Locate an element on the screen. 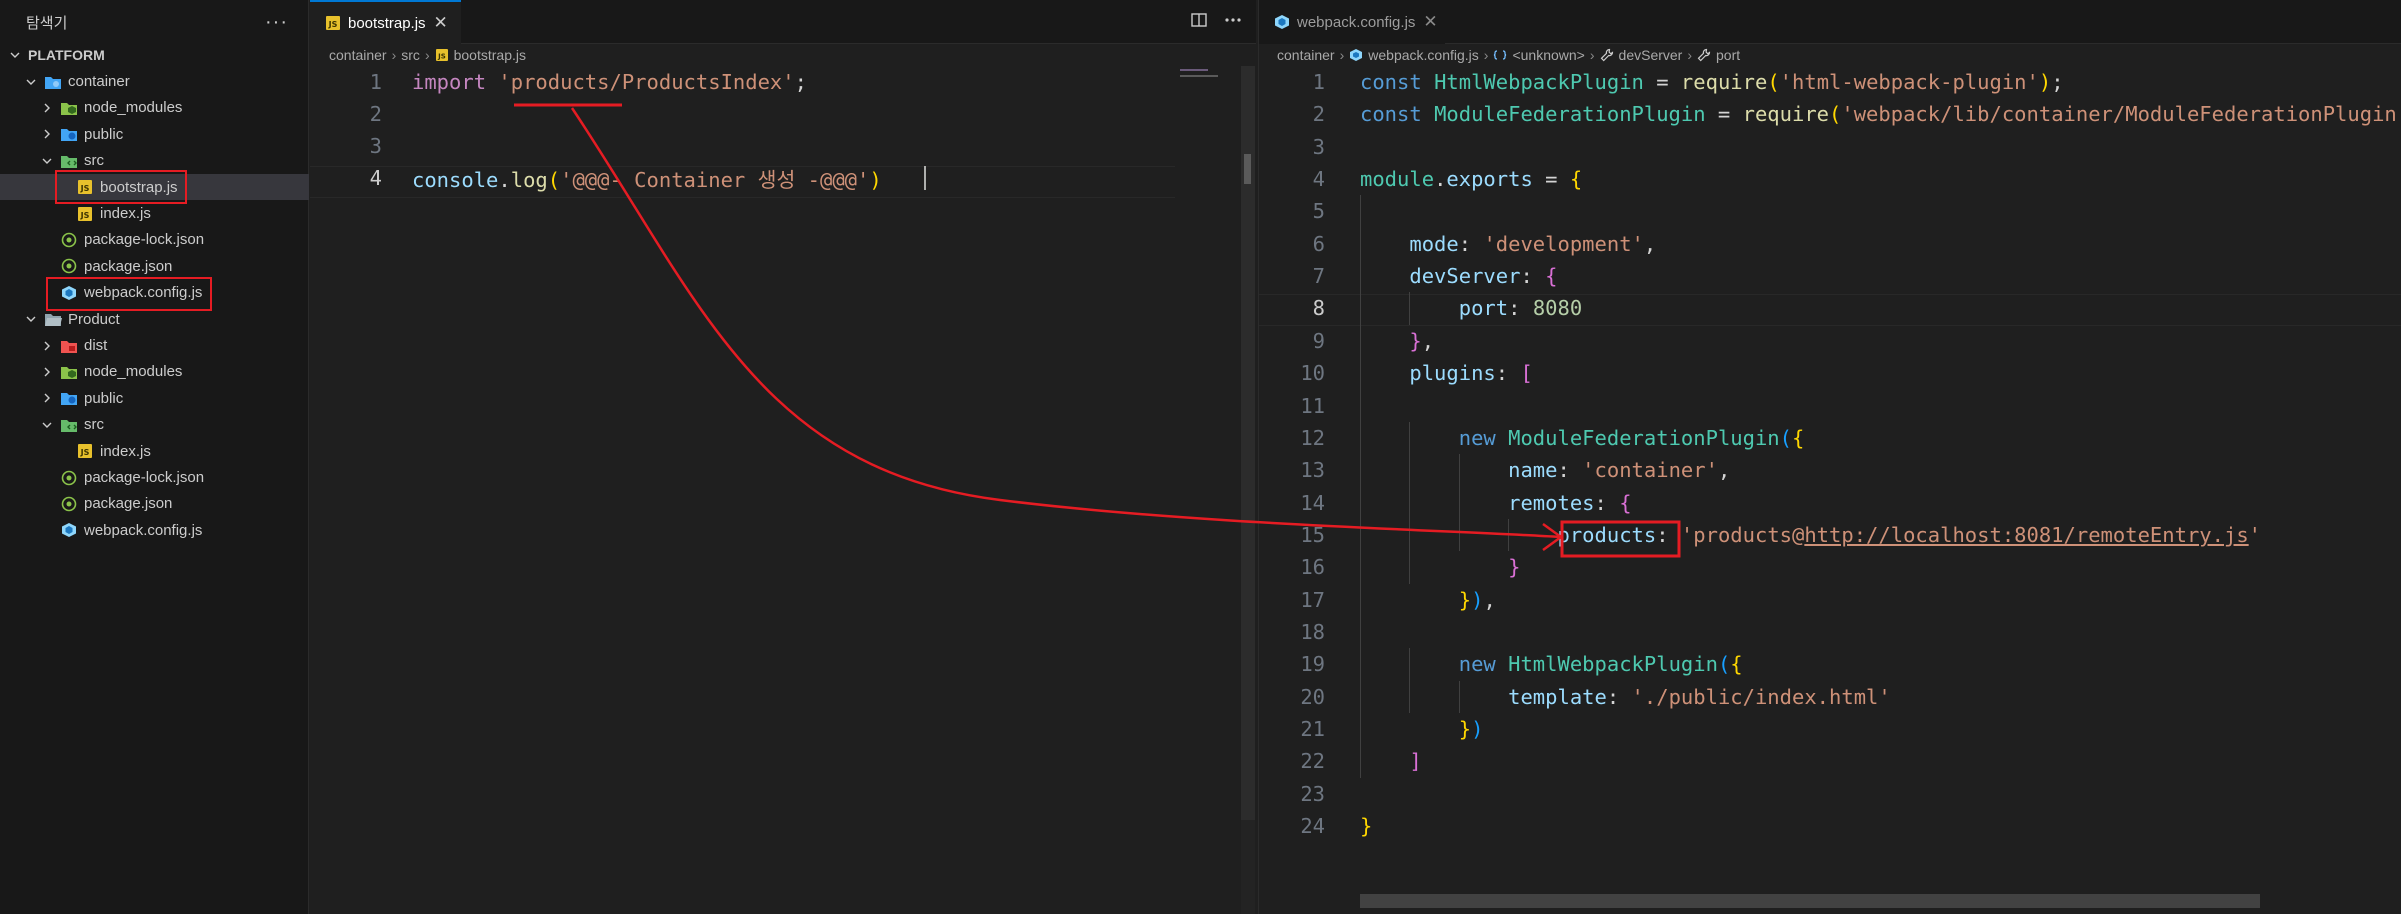 The width and height of the screenshot is (2401, 914). breadcrumb-label: container is located at coordinates (358, 55).